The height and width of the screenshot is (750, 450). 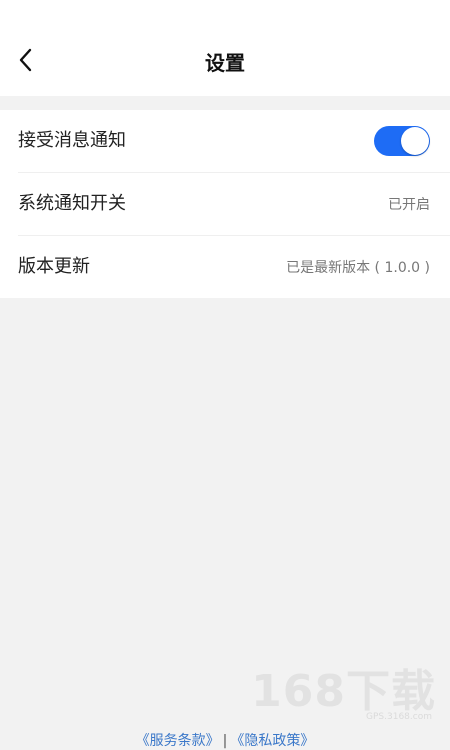 What do you see at coordinates (409, 205) in the screenshot?
I see `system-notification-status: 已开启` at bounding box center [409, 205].